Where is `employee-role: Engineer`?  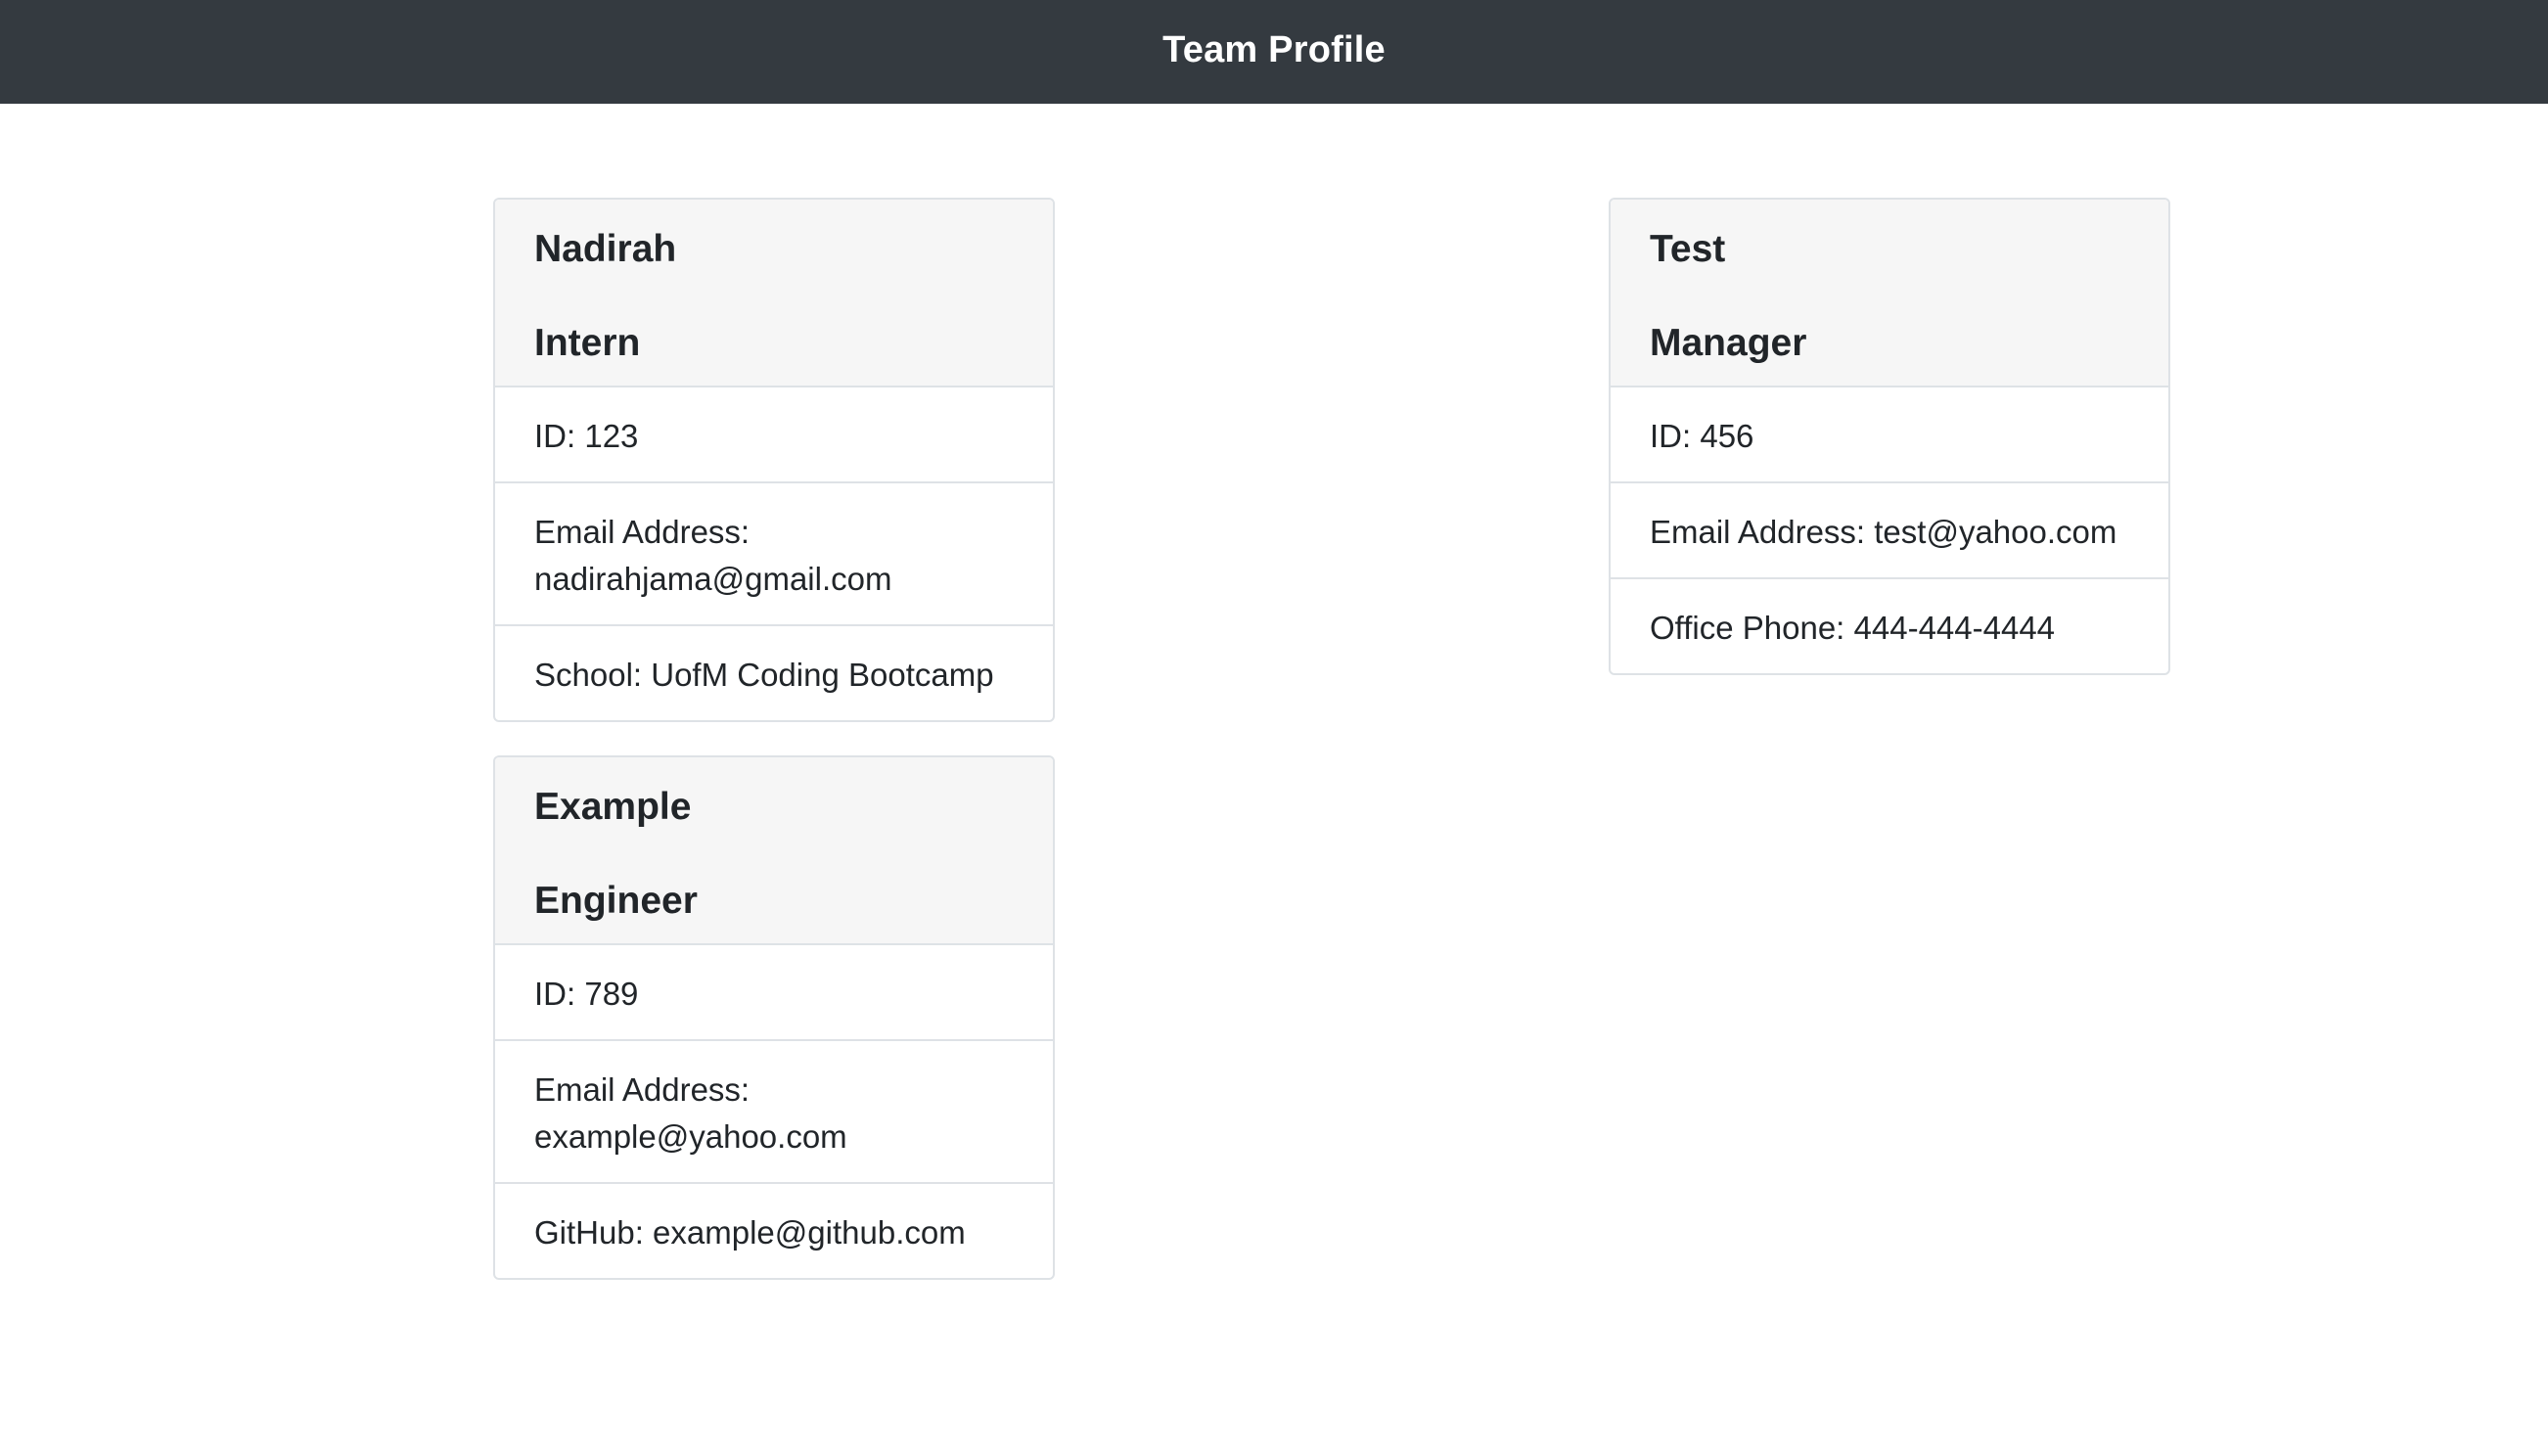
employee-role: Engineer is located at coordinates (616, 901).